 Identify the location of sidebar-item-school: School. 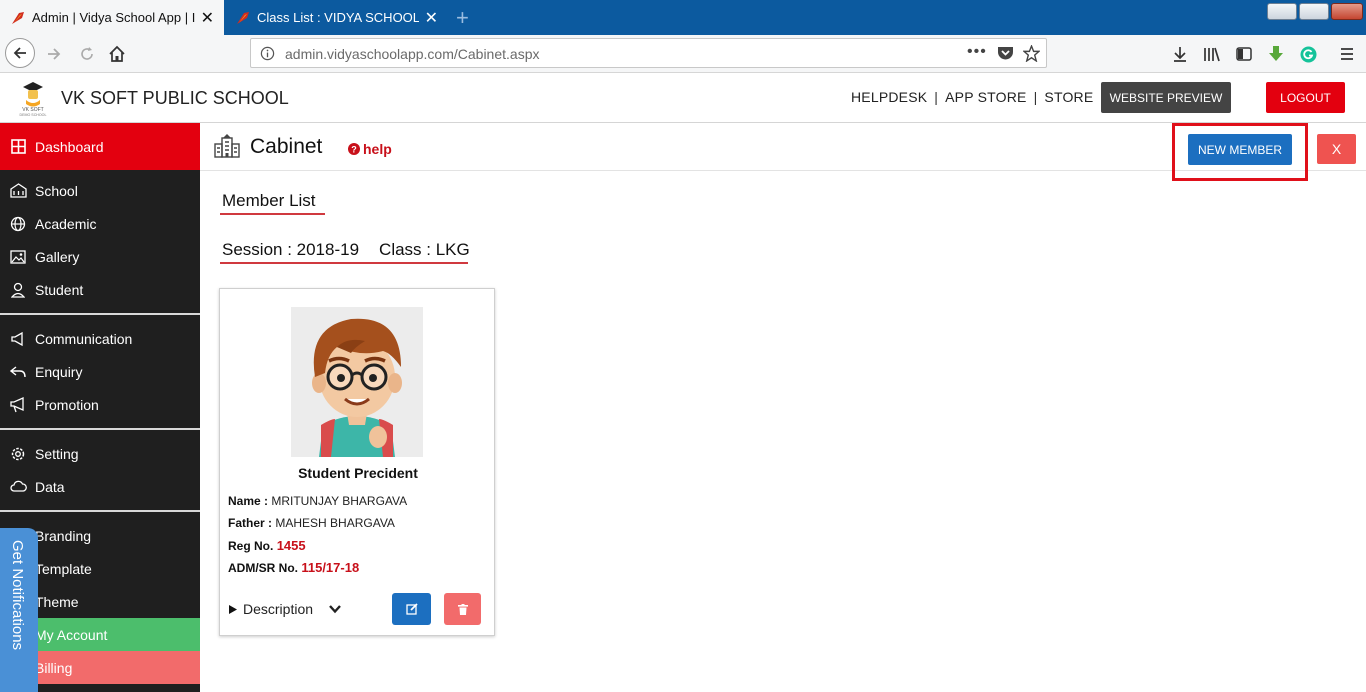
(100, 190).